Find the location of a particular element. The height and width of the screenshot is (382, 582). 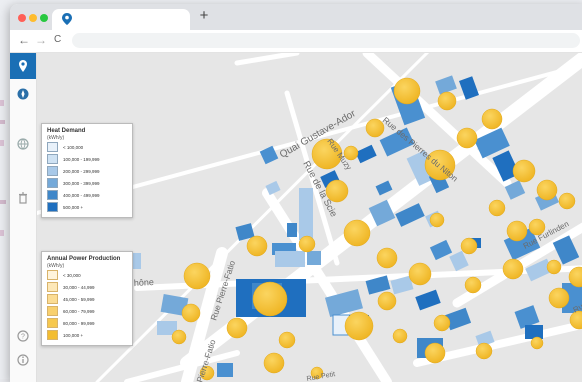

address-bar is located at coordinates (326, 40).